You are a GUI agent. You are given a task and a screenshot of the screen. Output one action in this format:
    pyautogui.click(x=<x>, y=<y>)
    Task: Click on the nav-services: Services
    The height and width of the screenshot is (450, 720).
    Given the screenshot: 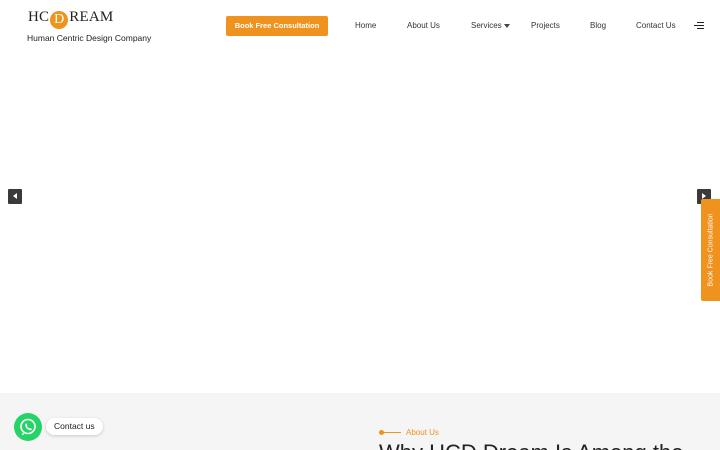 What is the action you would take?
    pyautogui.click(x=486, y=25)
    